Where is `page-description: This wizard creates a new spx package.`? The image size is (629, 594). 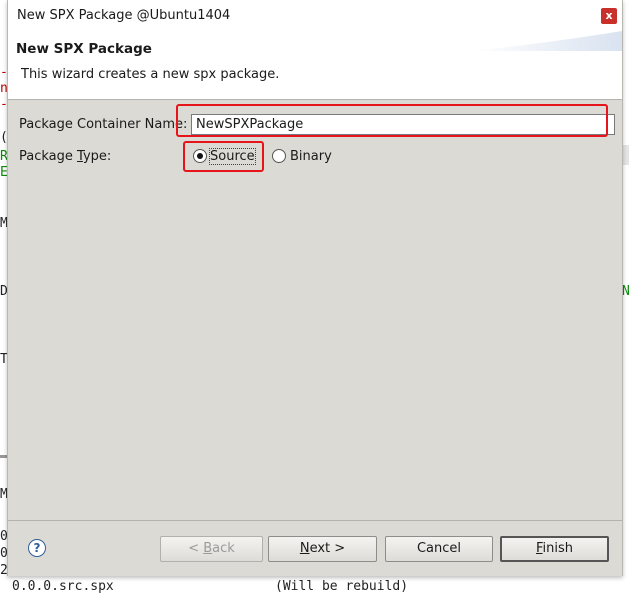
page-description: This wizard creates a new spx package. is located at coordinates (150, 74).